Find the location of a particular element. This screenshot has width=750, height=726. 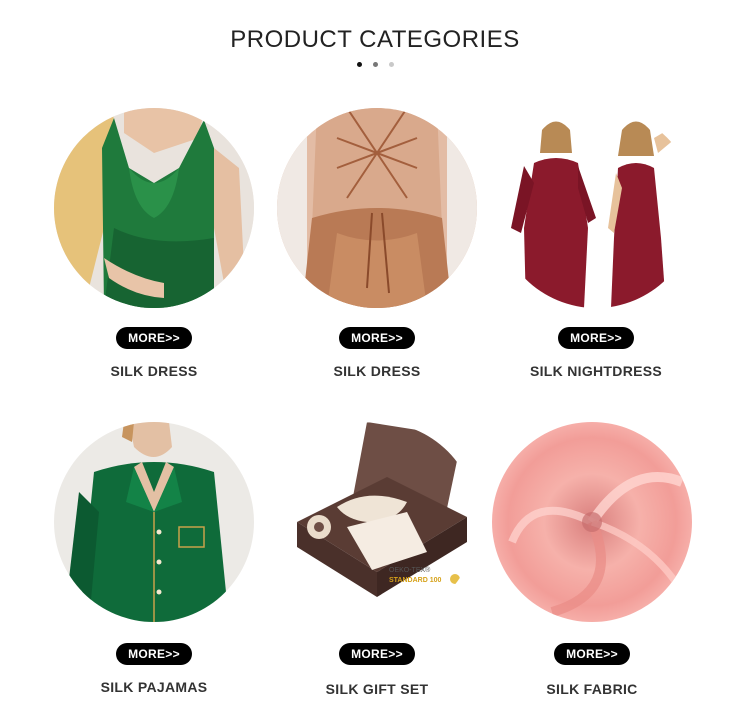

svg-text: STANDARD 100 is located at coordinates (415, 580).